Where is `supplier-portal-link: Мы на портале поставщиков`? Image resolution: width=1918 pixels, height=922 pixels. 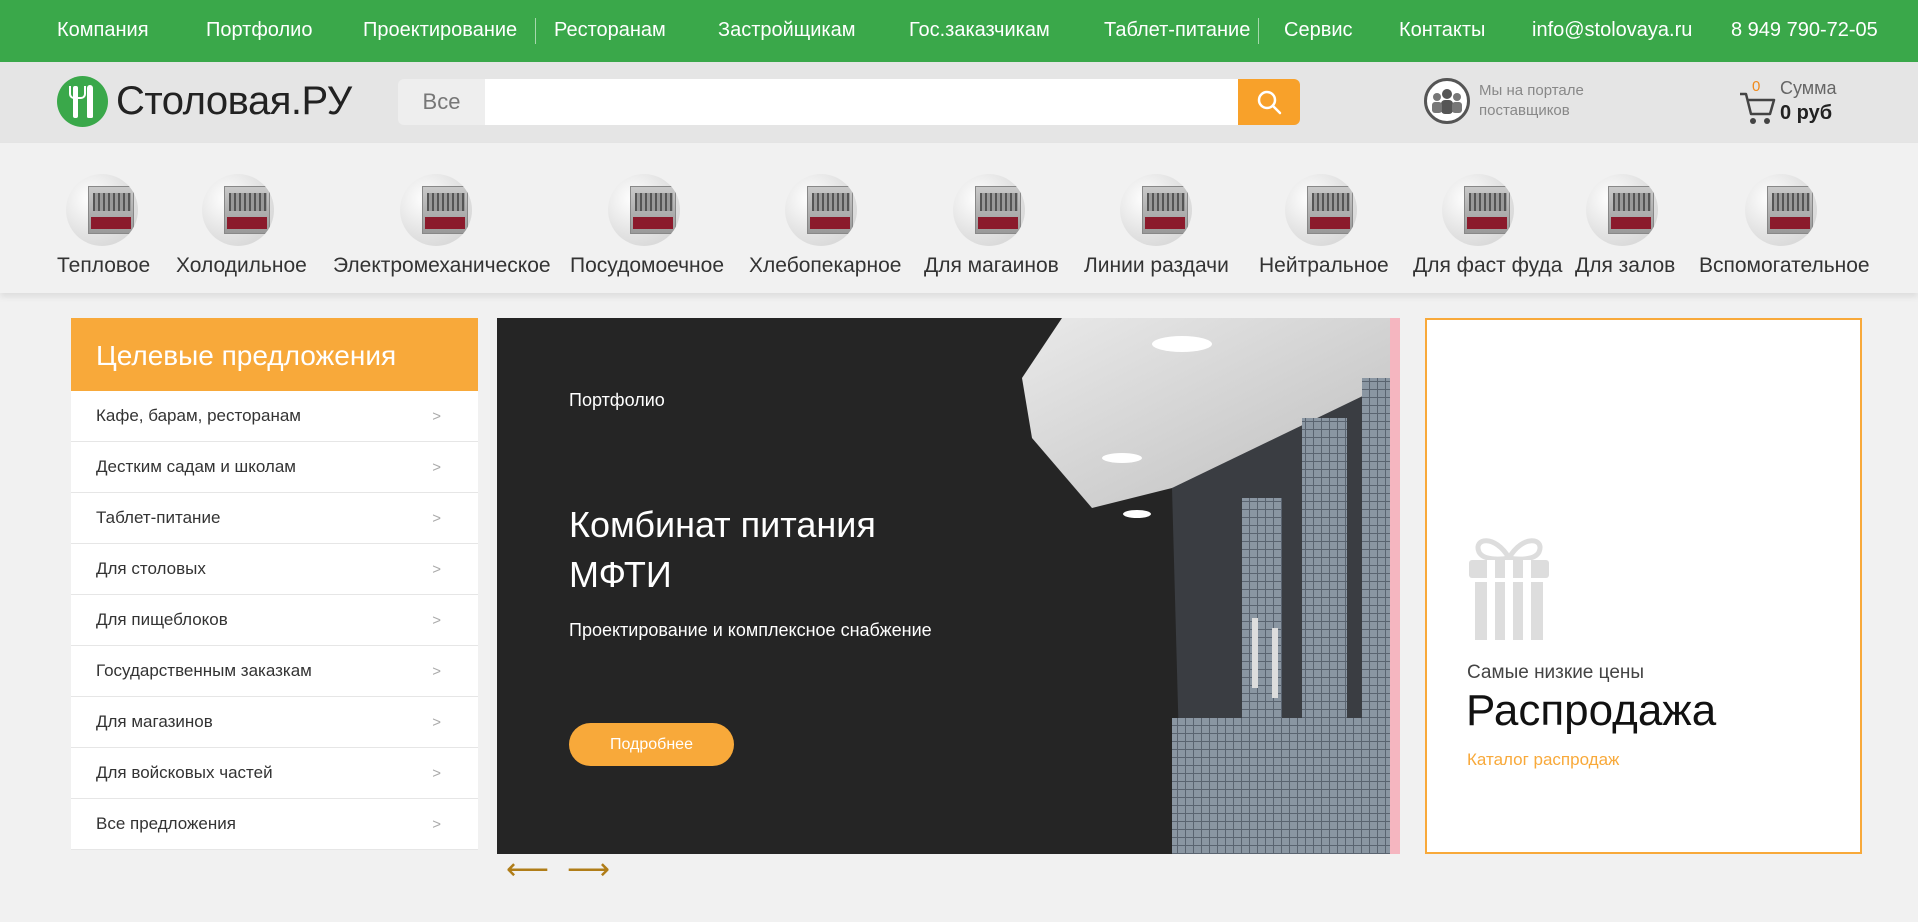
supplier-portal-link: Мы на портале поставщиков is located at coordinates (1516, 101).